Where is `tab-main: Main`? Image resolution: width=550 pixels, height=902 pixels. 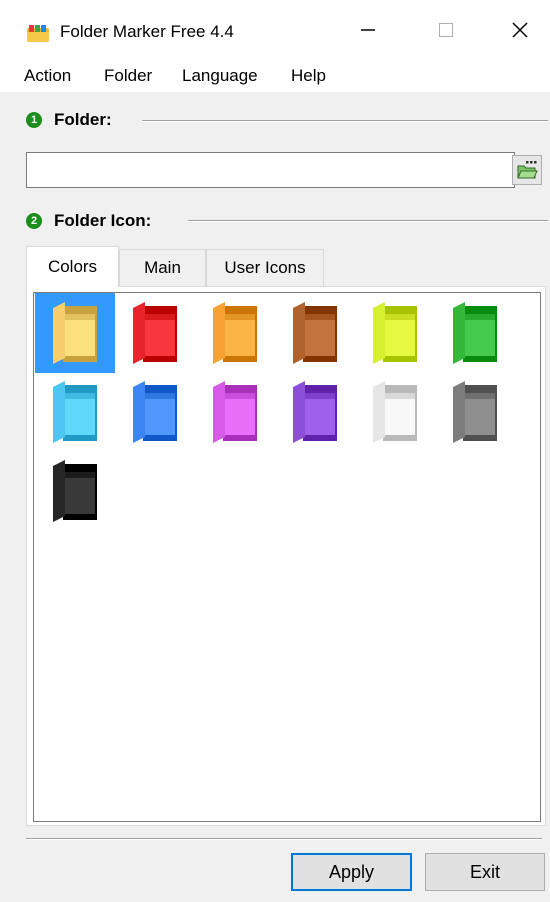 tab-main: Main is located at coordinates (162, 267).